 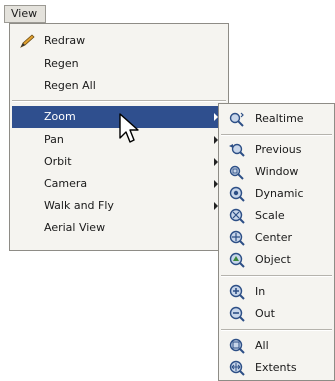 I want to click on zoom-item-scale: Scale, so click(x=276, y=216).